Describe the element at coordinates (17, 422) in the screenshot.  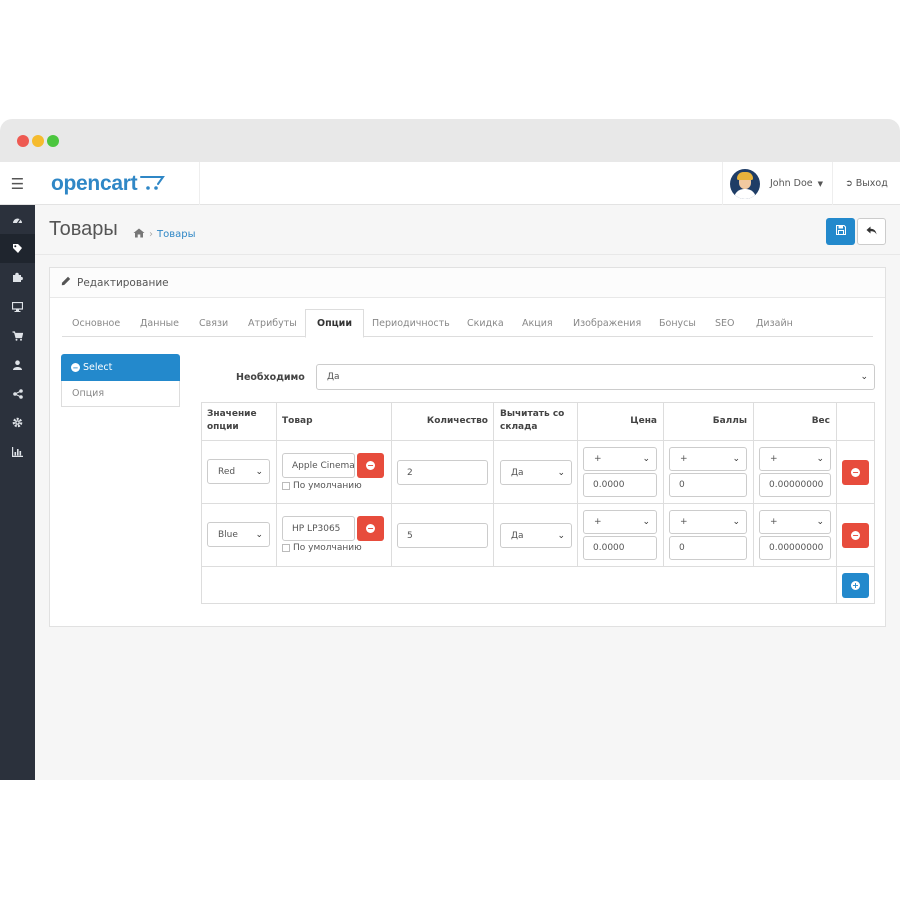
I see `cog-icon` at that location.